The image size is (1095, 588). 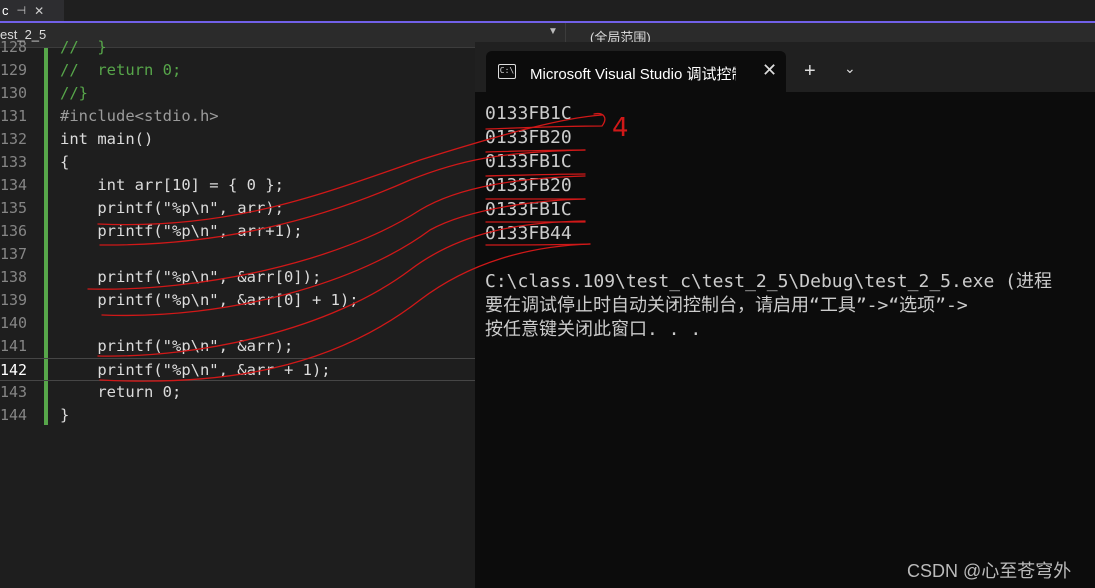 What do you see at coordinates (14, 139) in the screenshot?
I see `line-number: 132` at bounding box center [14, 139].